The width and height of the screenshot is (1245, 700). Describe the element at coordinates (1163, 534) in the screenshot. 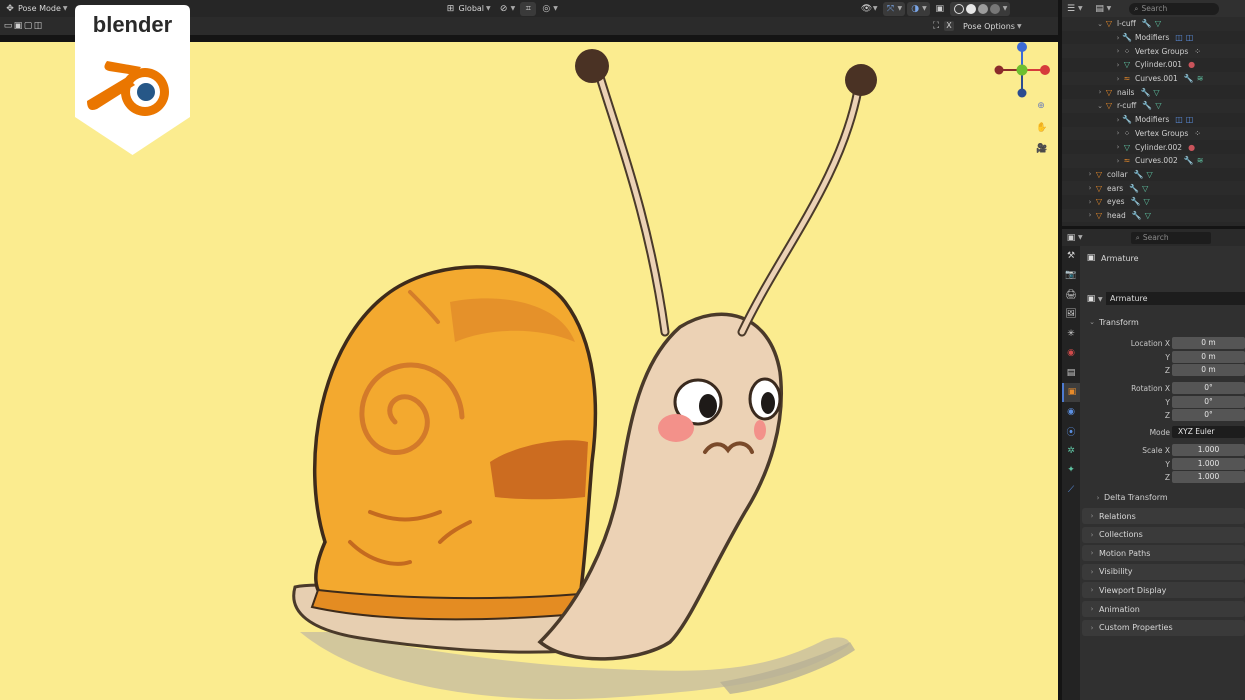

I see `panel-header-collections: › Collections` at that location.